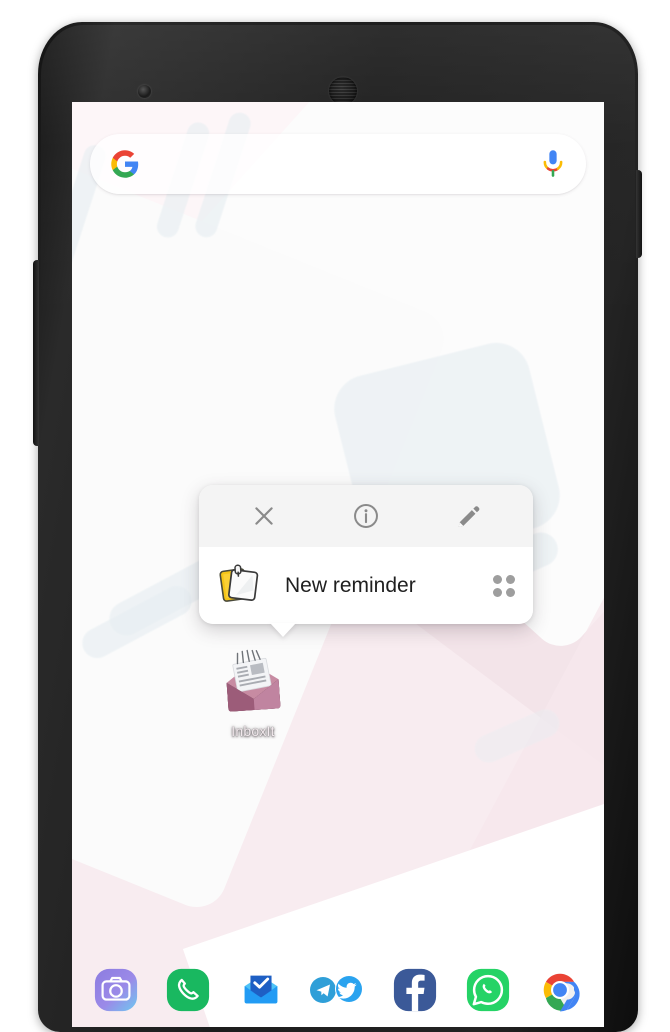 The height and width of the screenshot is (1032, 670). I want to click on front-camera-icon, so click(144, 91).